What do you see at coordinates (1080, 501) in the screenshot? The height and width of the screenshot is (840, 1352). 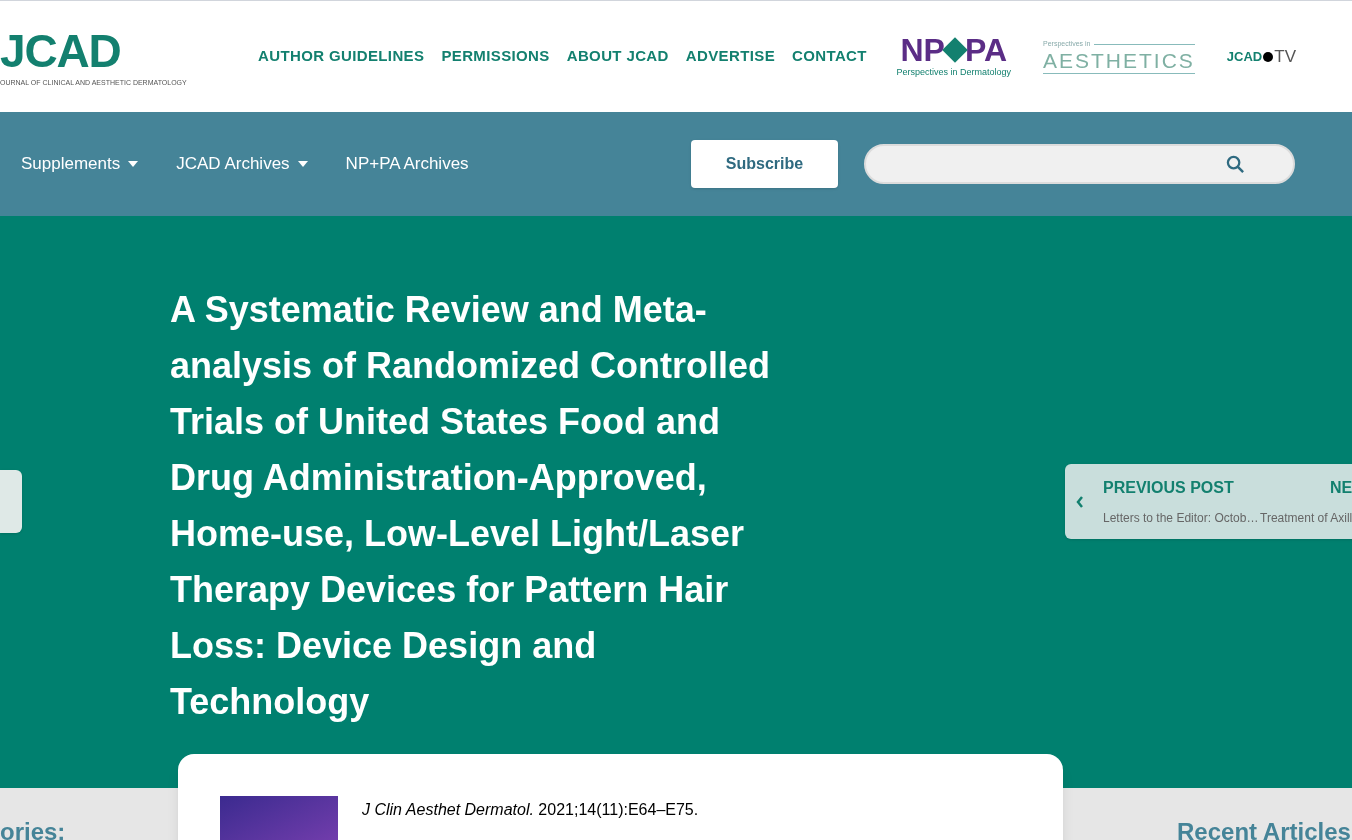 I see `chevron-left-icon` at bounding box center [1080, 501].